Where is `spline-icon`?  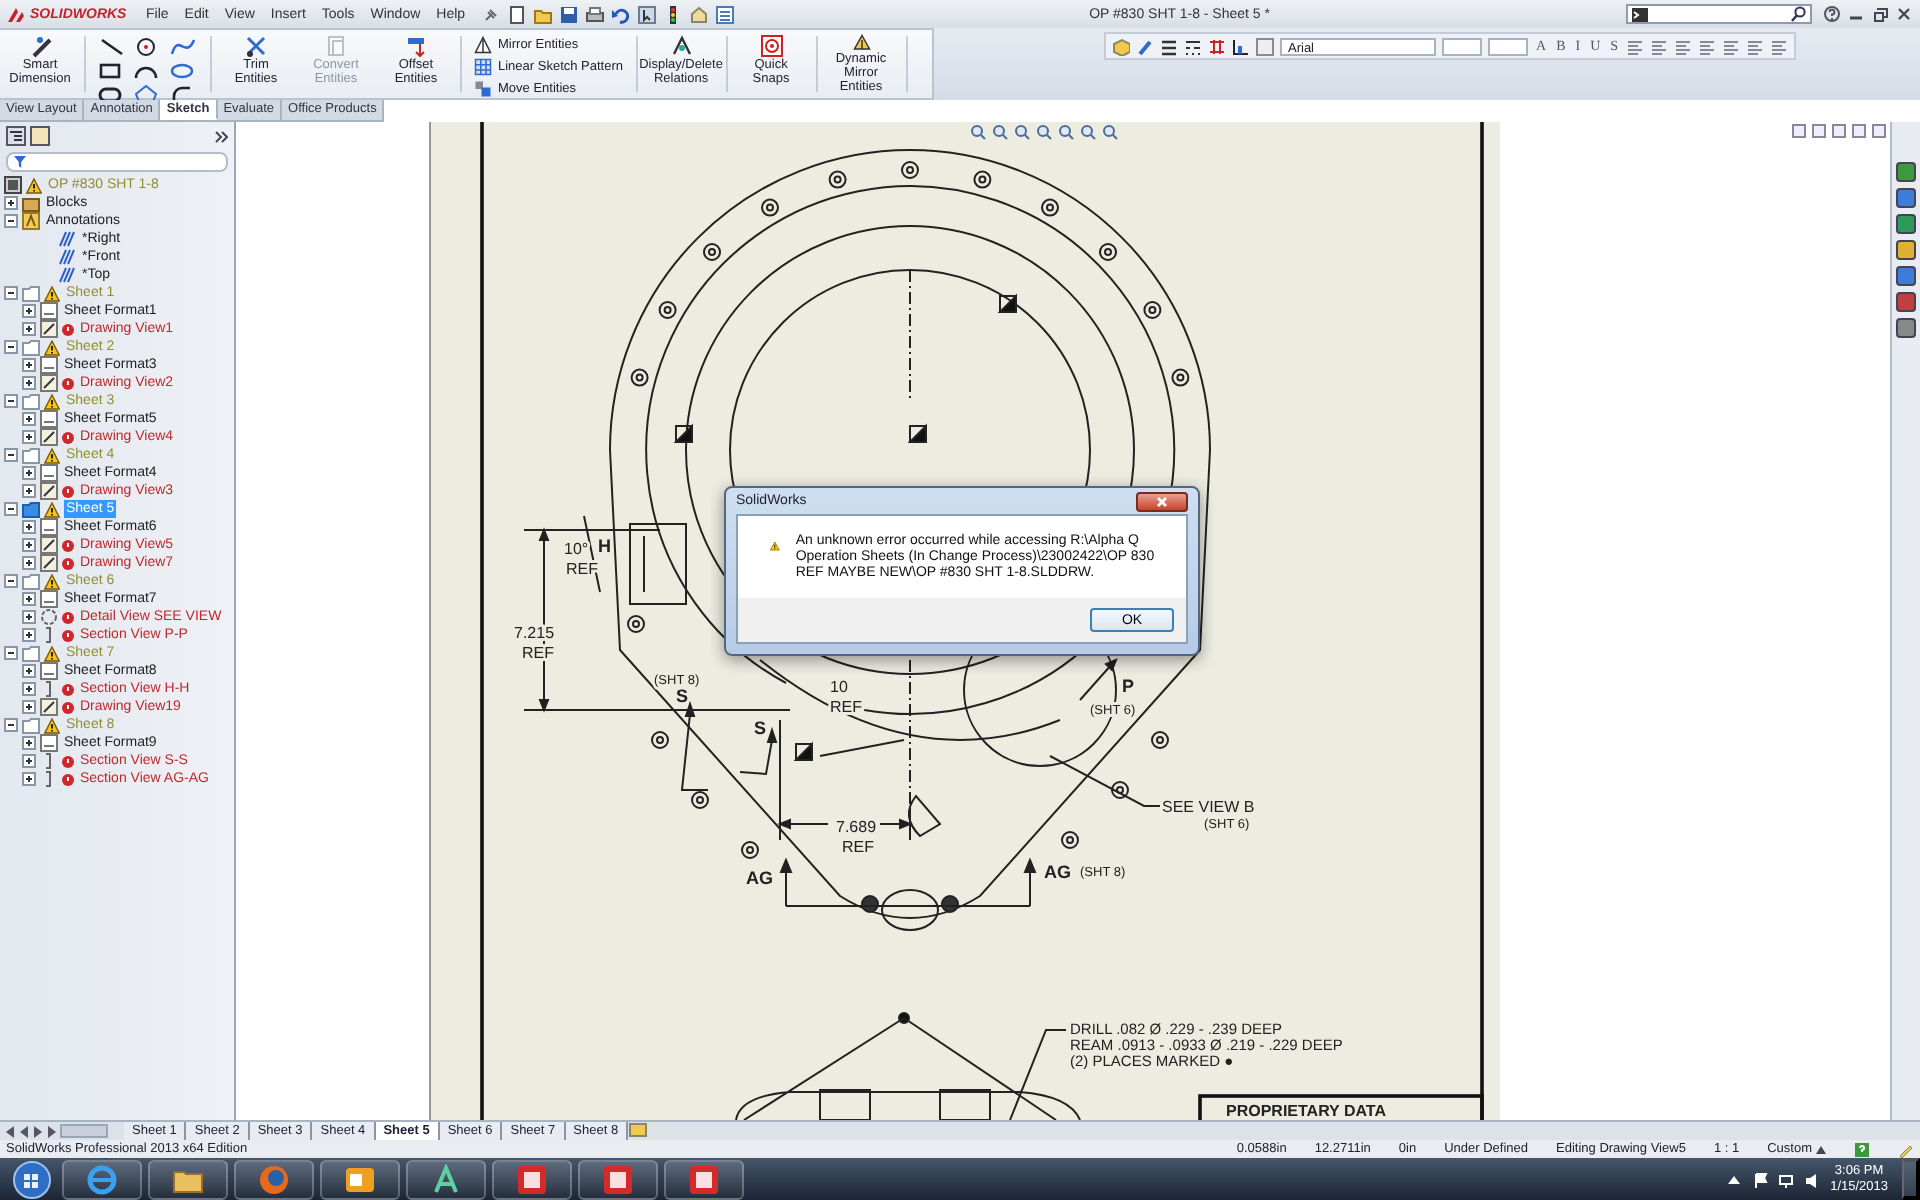 spline-icon is located at coordinates (183, 47).